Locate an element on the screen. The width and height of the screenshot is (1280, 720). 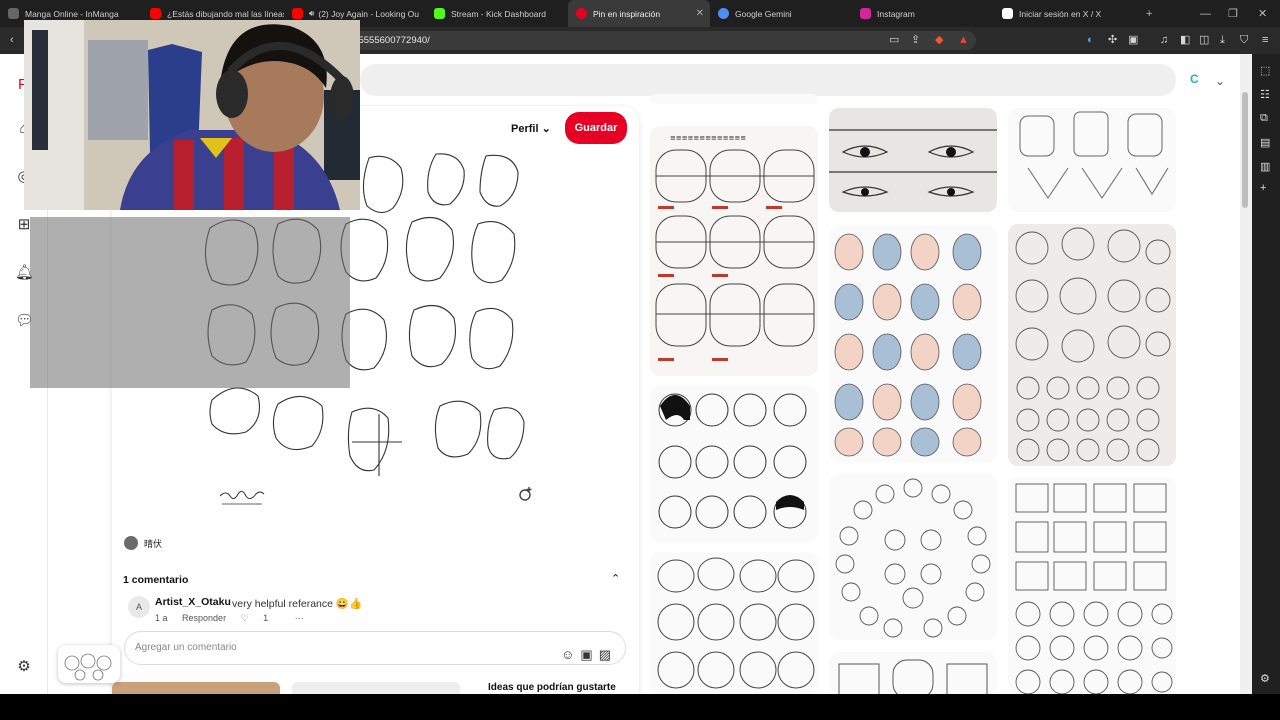
share-icon: ⇪ is located at coordinates (915, 40).